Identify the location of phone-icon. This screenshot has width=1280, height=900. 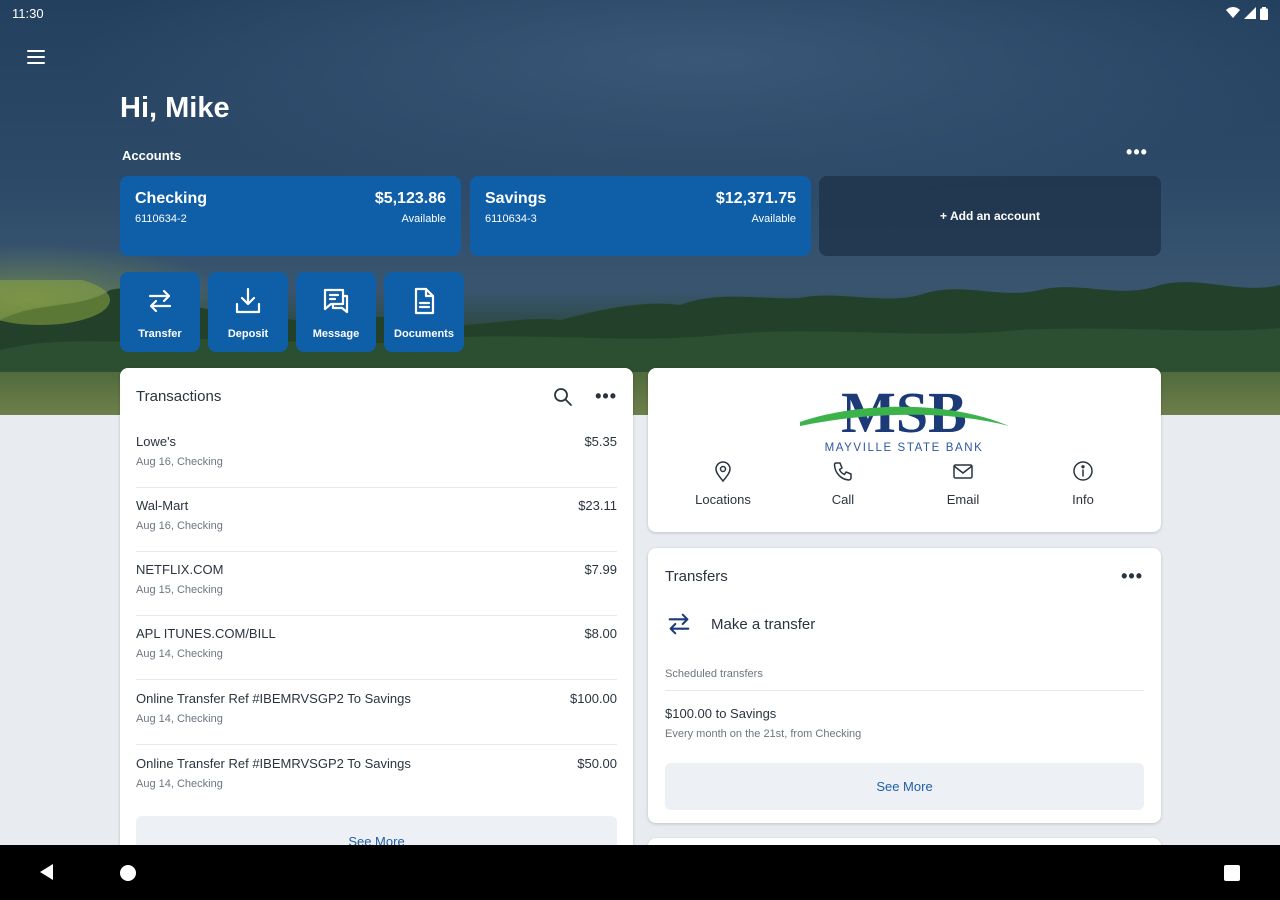
(842, 471).